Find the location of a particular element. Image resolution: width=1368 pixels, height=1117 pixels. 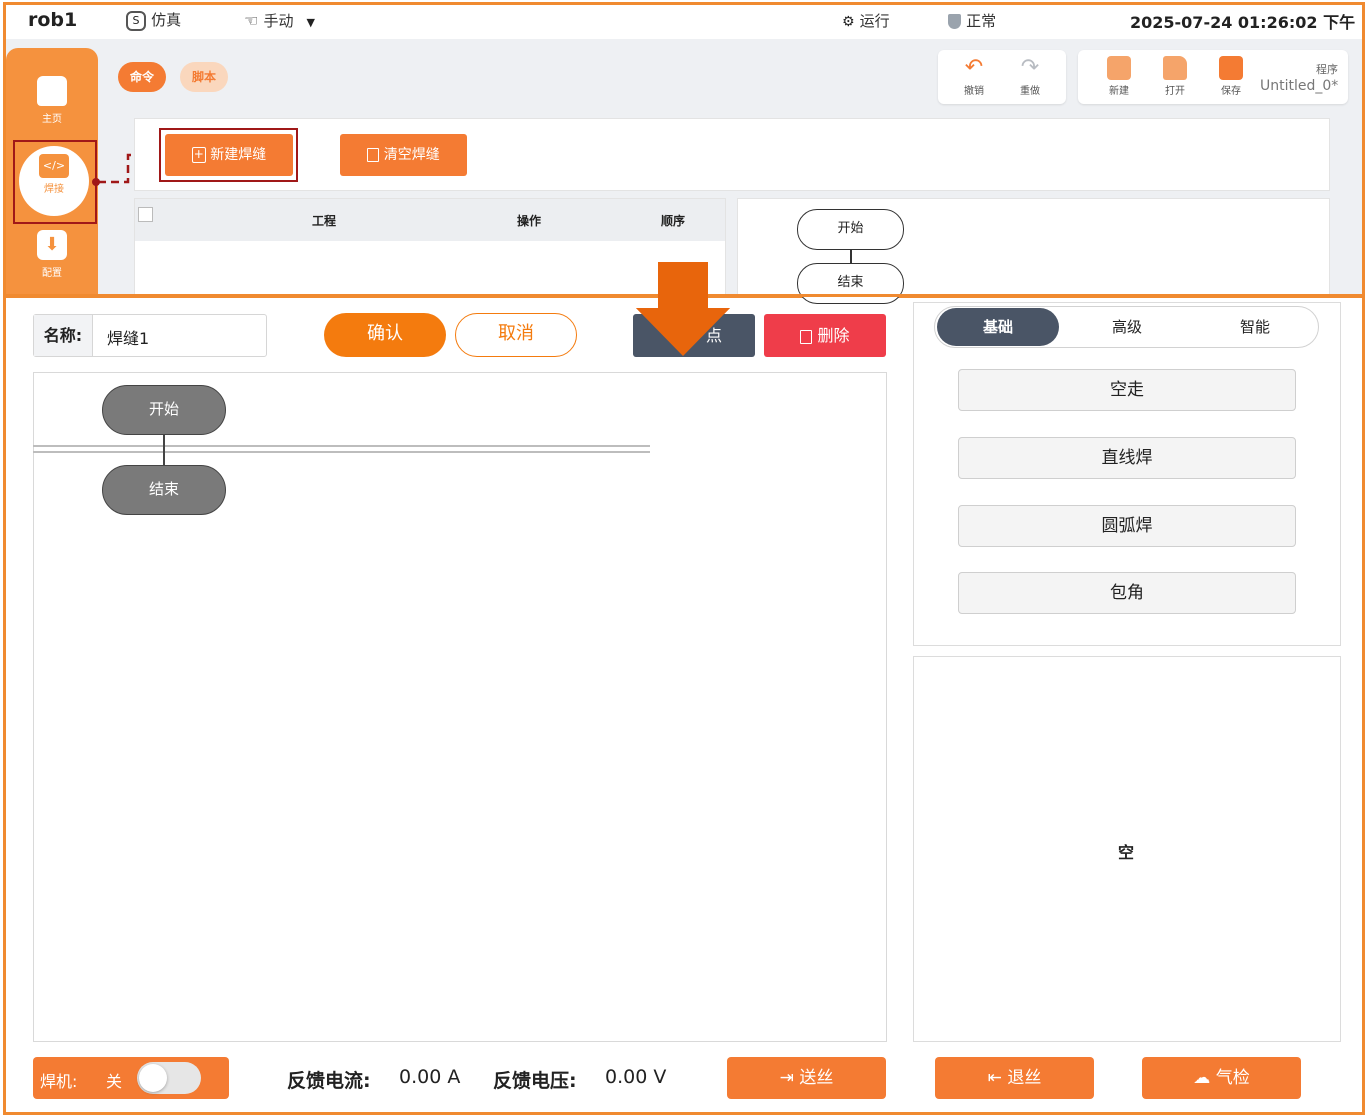

confirm-button: 确认 is located at coordinates (385, 335).